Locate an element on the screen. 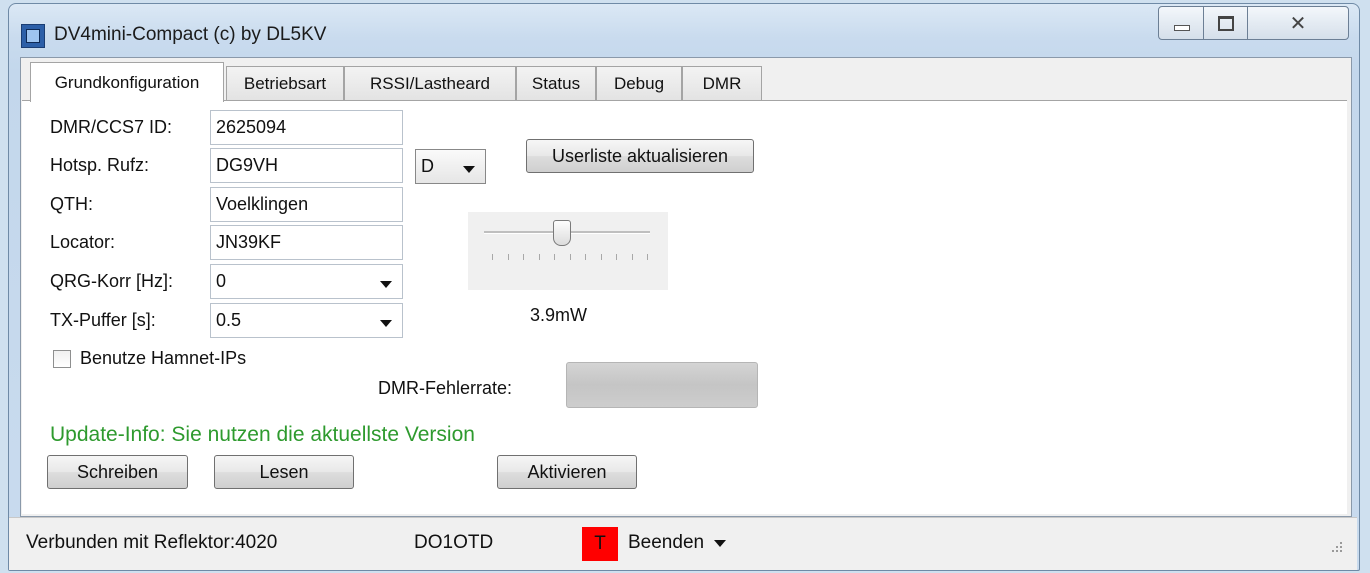 Image resolution: width=1370 pixels, height=573 pixels. qrg-select-value: 0 is located at coordinates (221, 281).